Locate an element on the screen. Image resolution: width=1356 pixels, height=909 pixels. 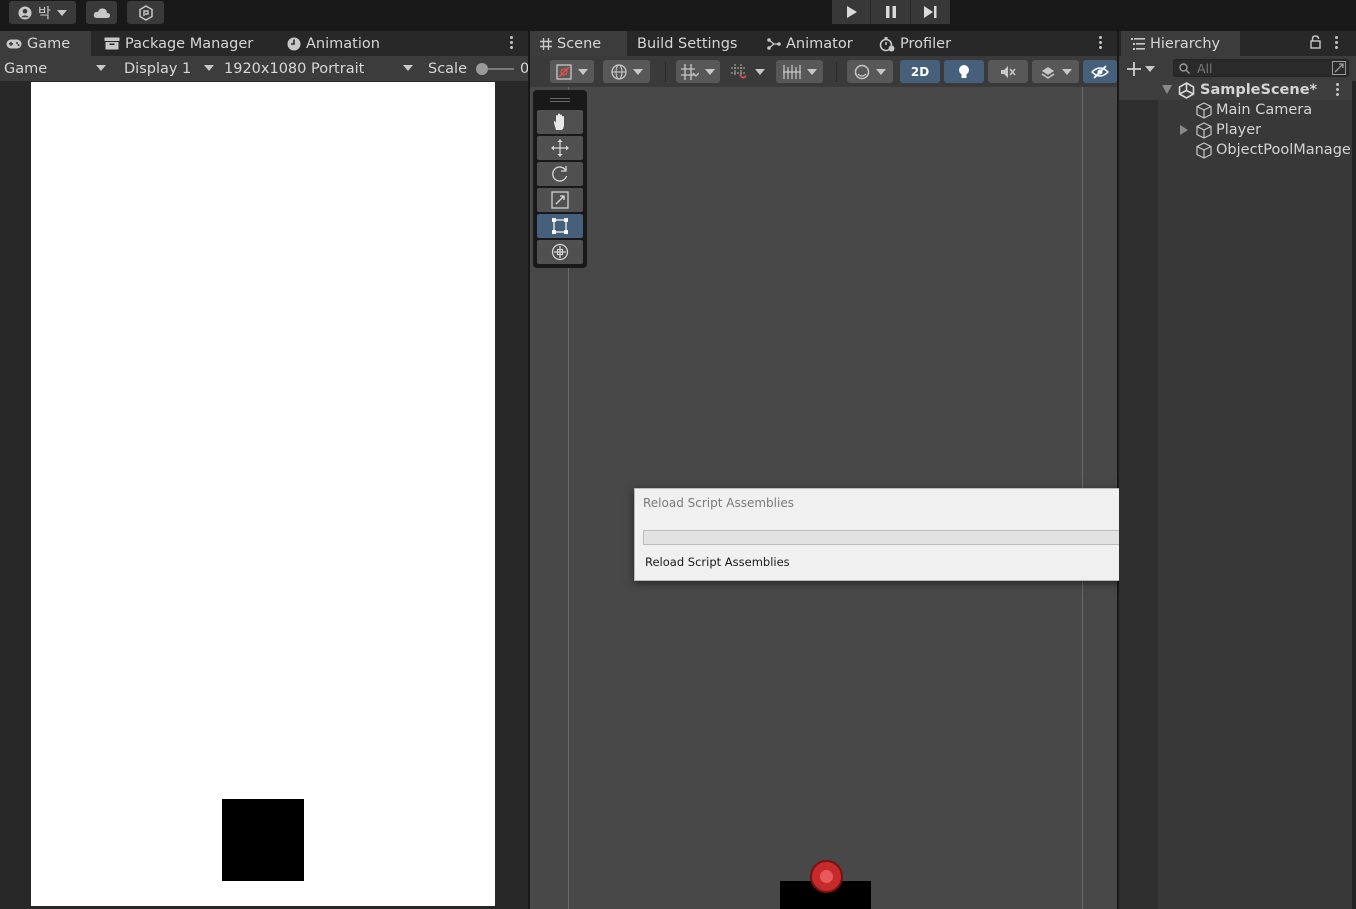
hierarchy-scene-row: SampleScene* is located at coordinates (1237, 90).